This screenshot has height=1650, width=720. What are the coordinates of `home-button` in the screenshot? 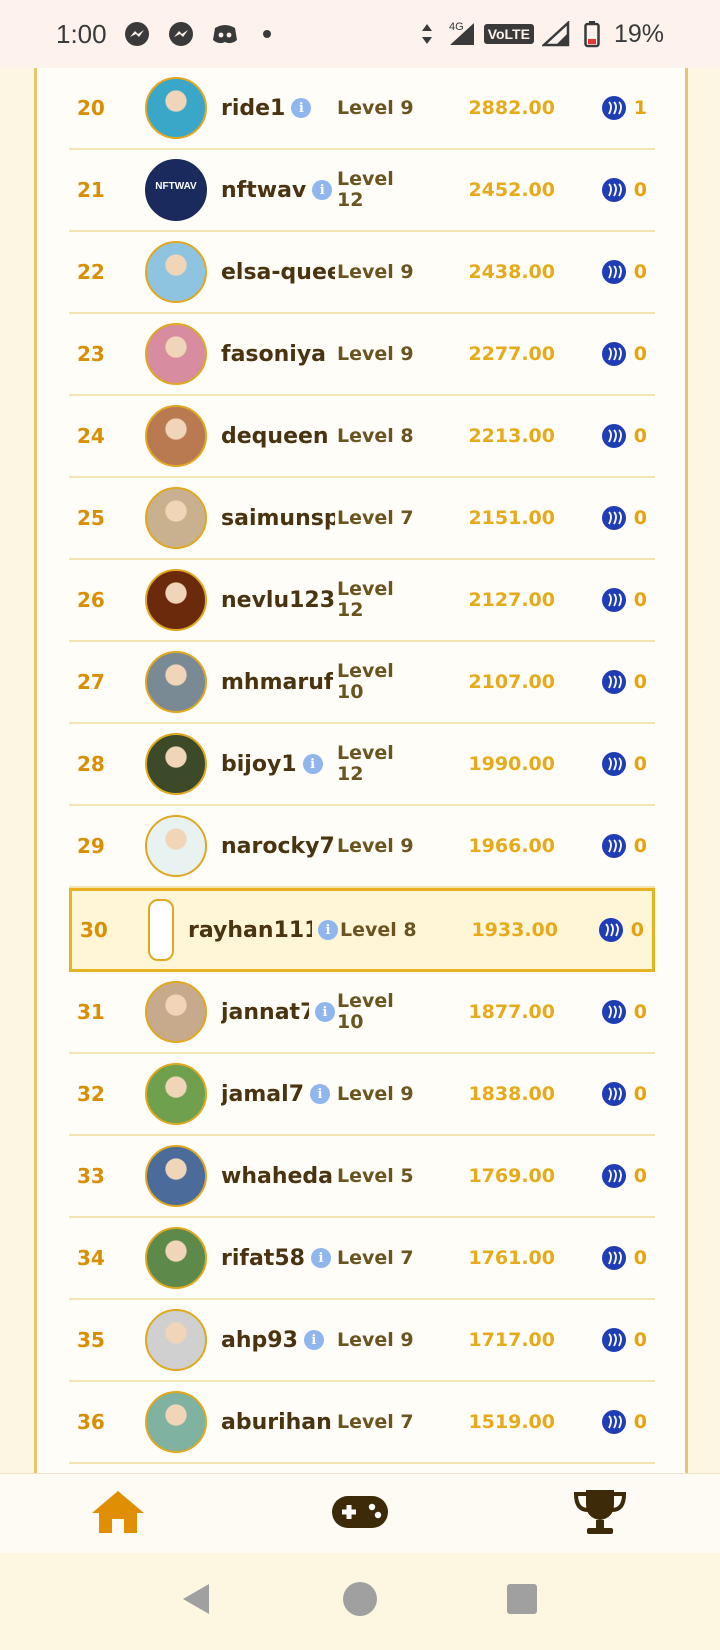 It's located at (360, 1601).